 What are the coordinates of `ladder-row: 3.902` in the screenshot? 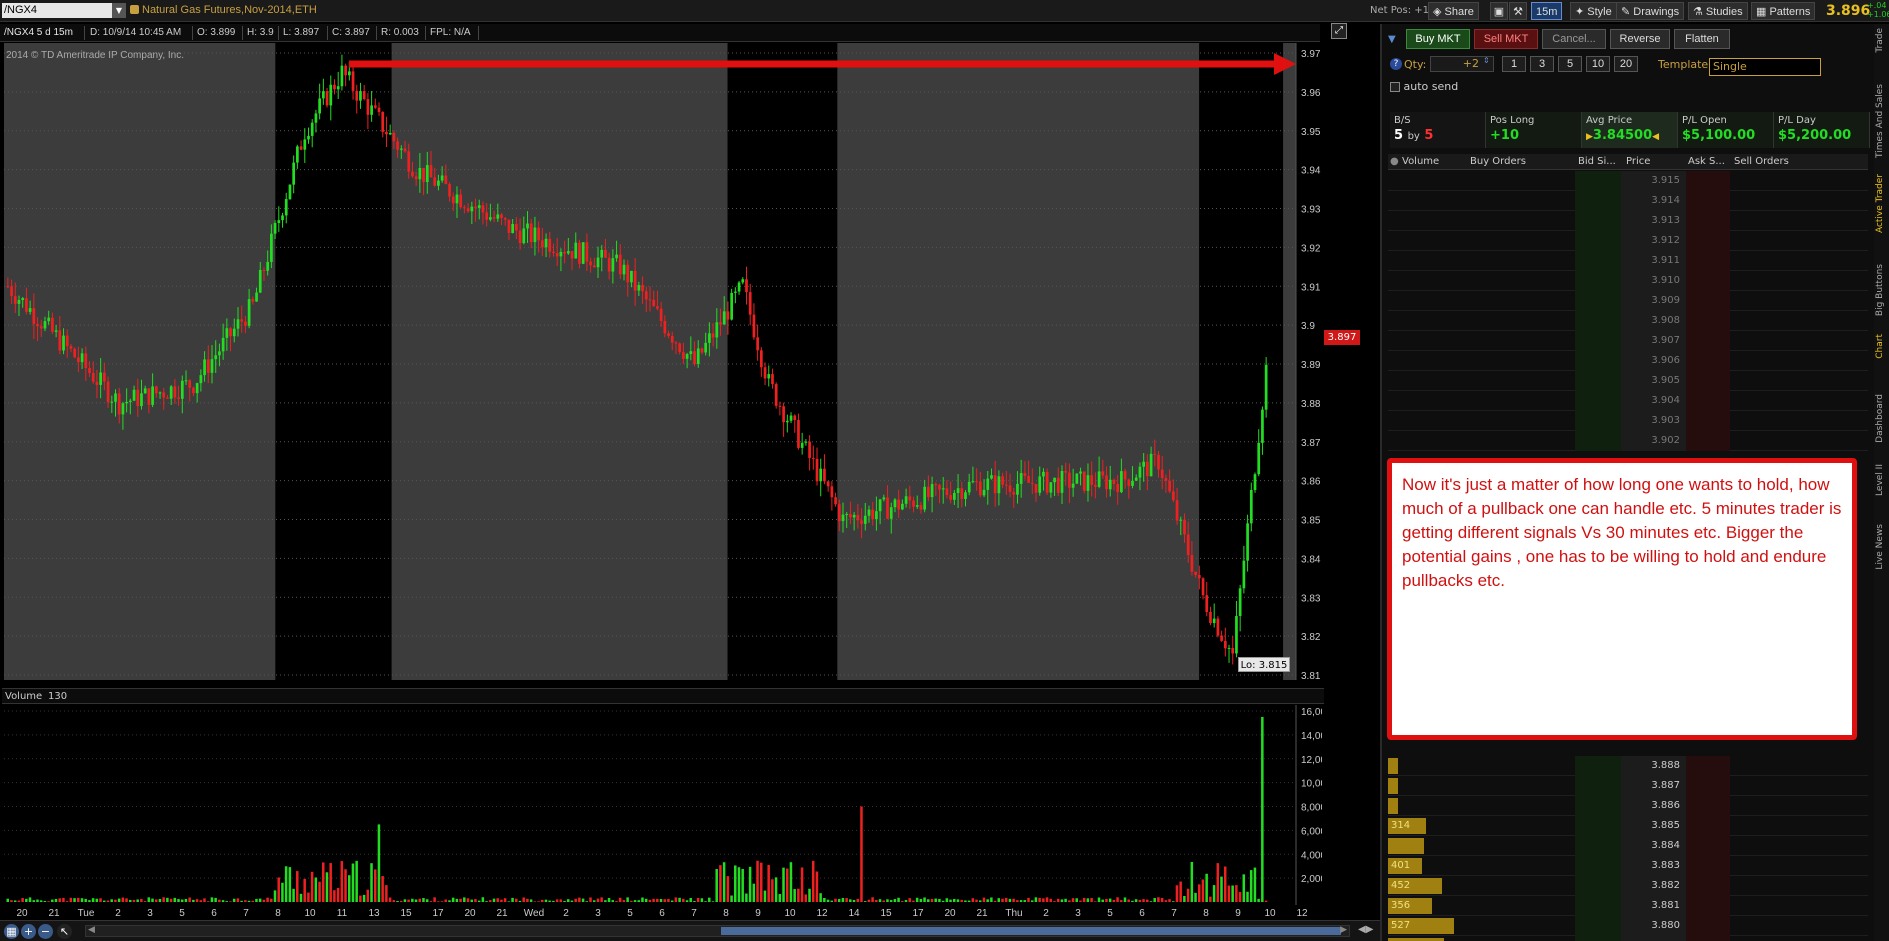 It's located at (1628, 441).